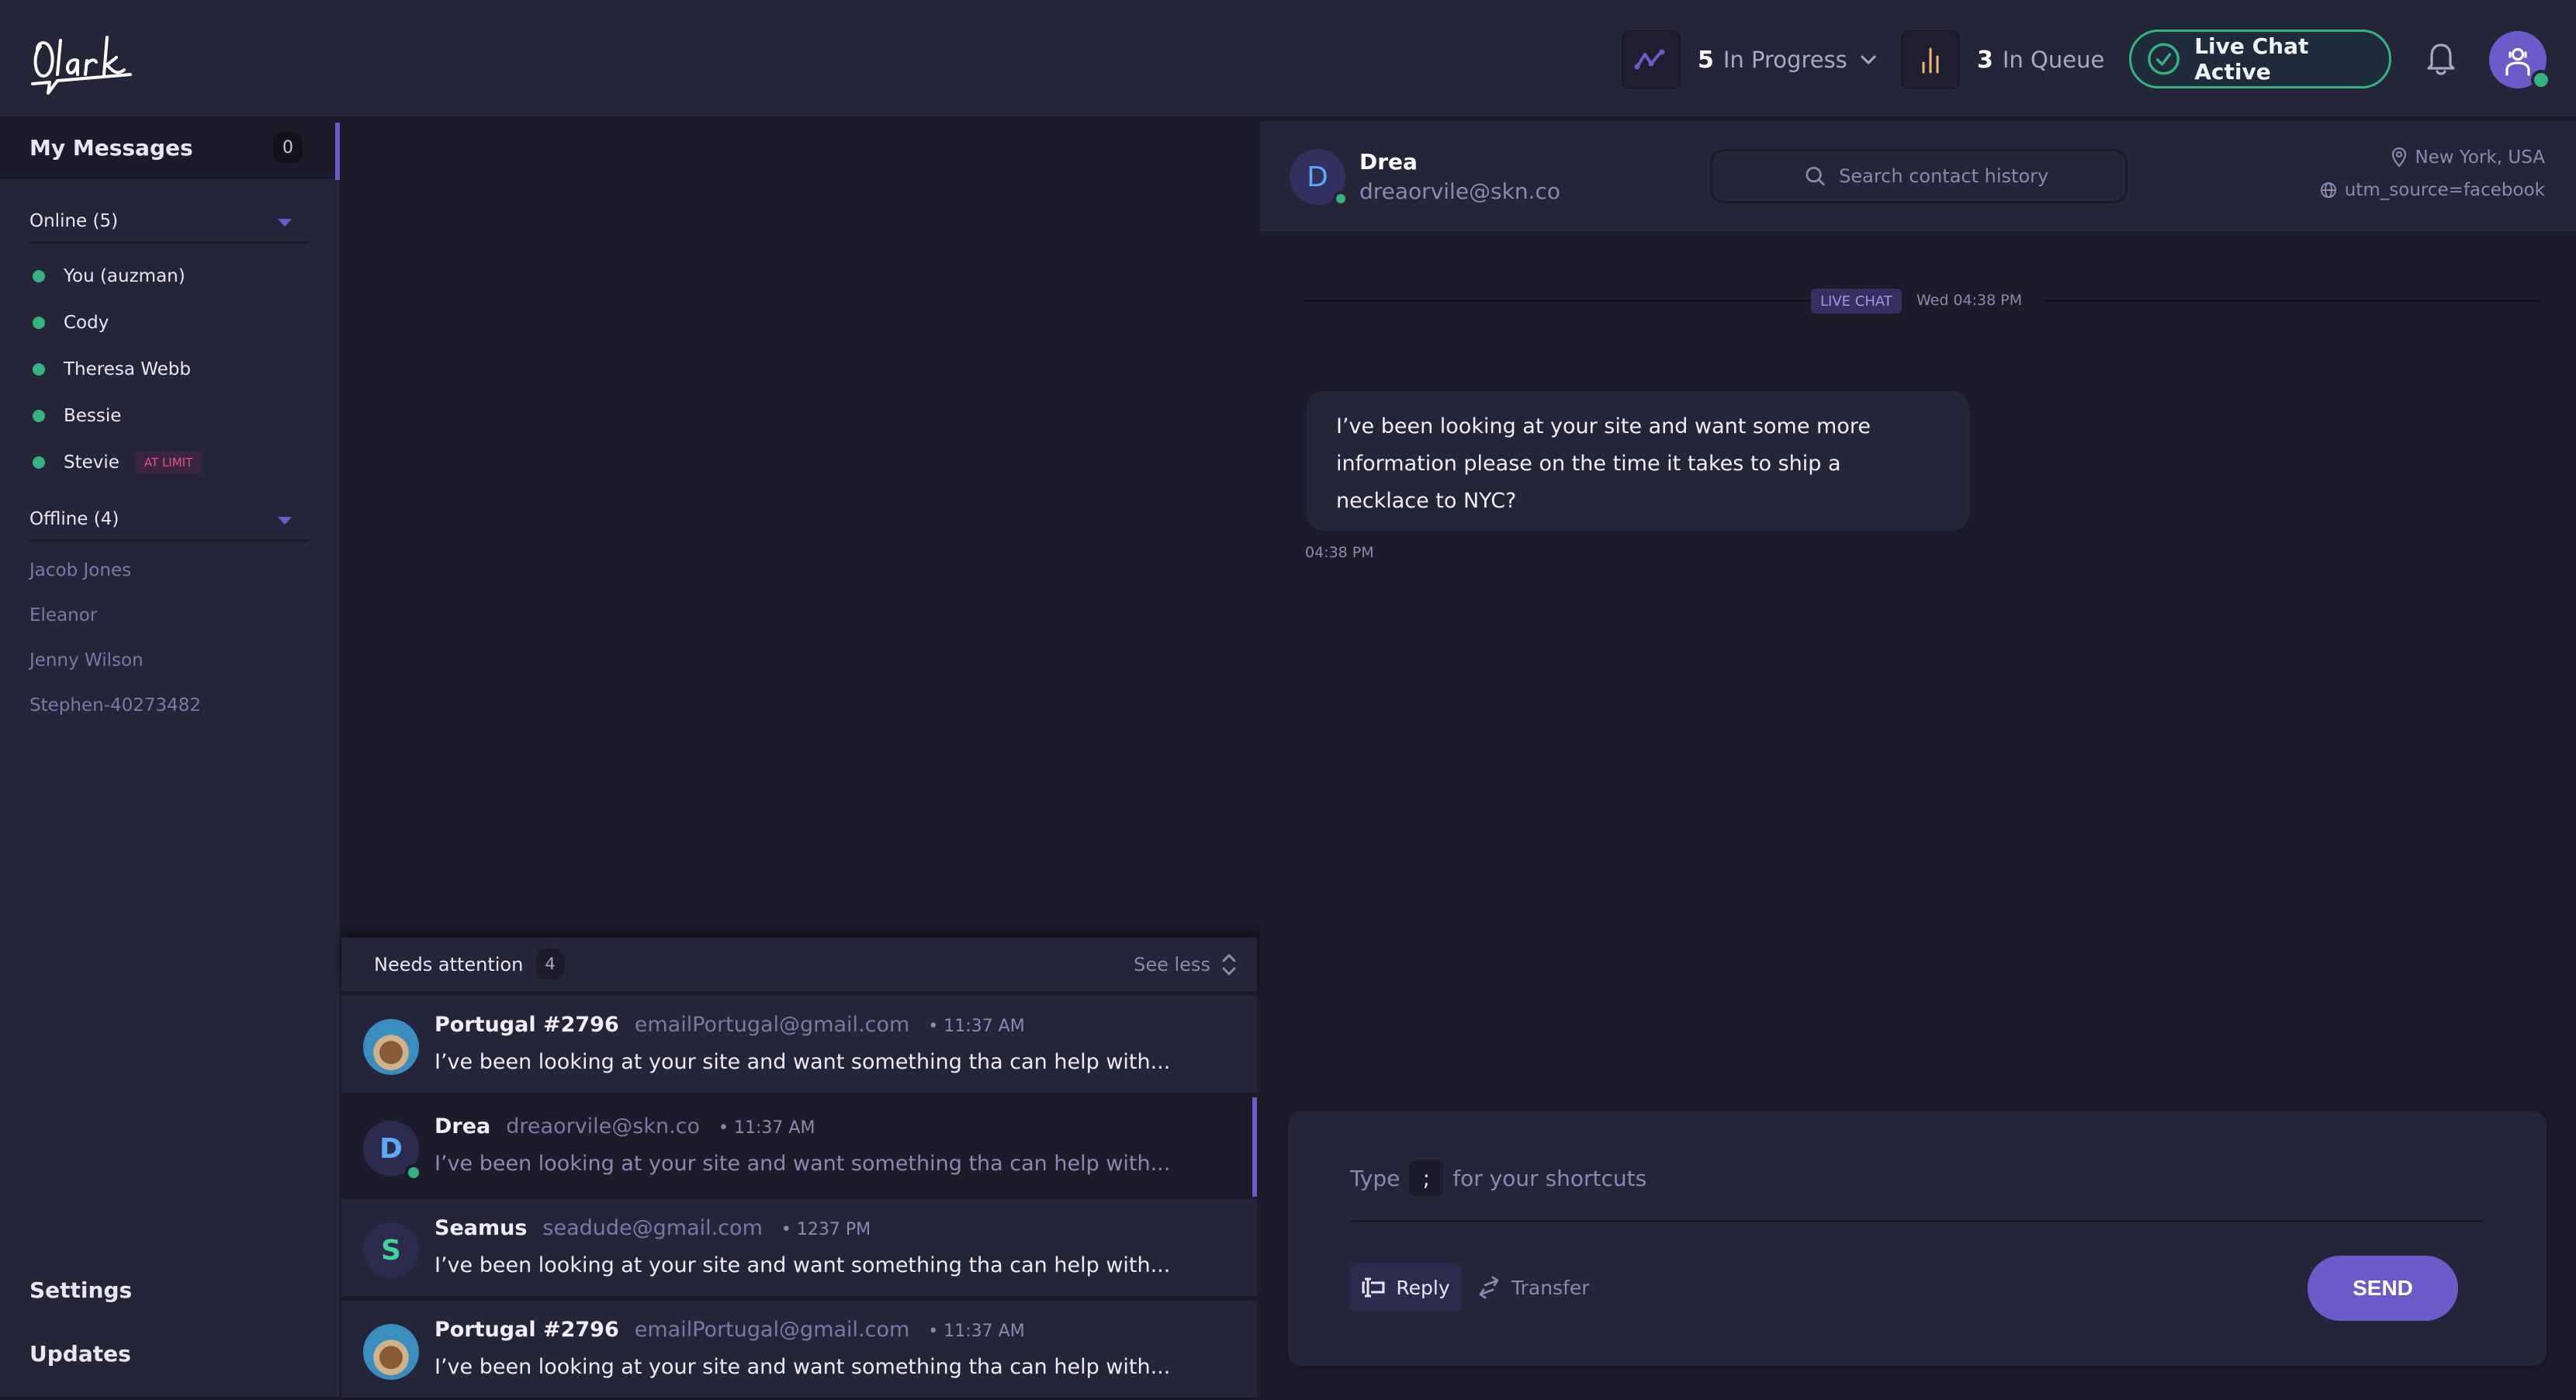 The image size is (2576, 1400). What do you see at coordinates (1930, 59) in the screenshot?
I see `bar-chart-icon` at bounding box center [1930, 59].